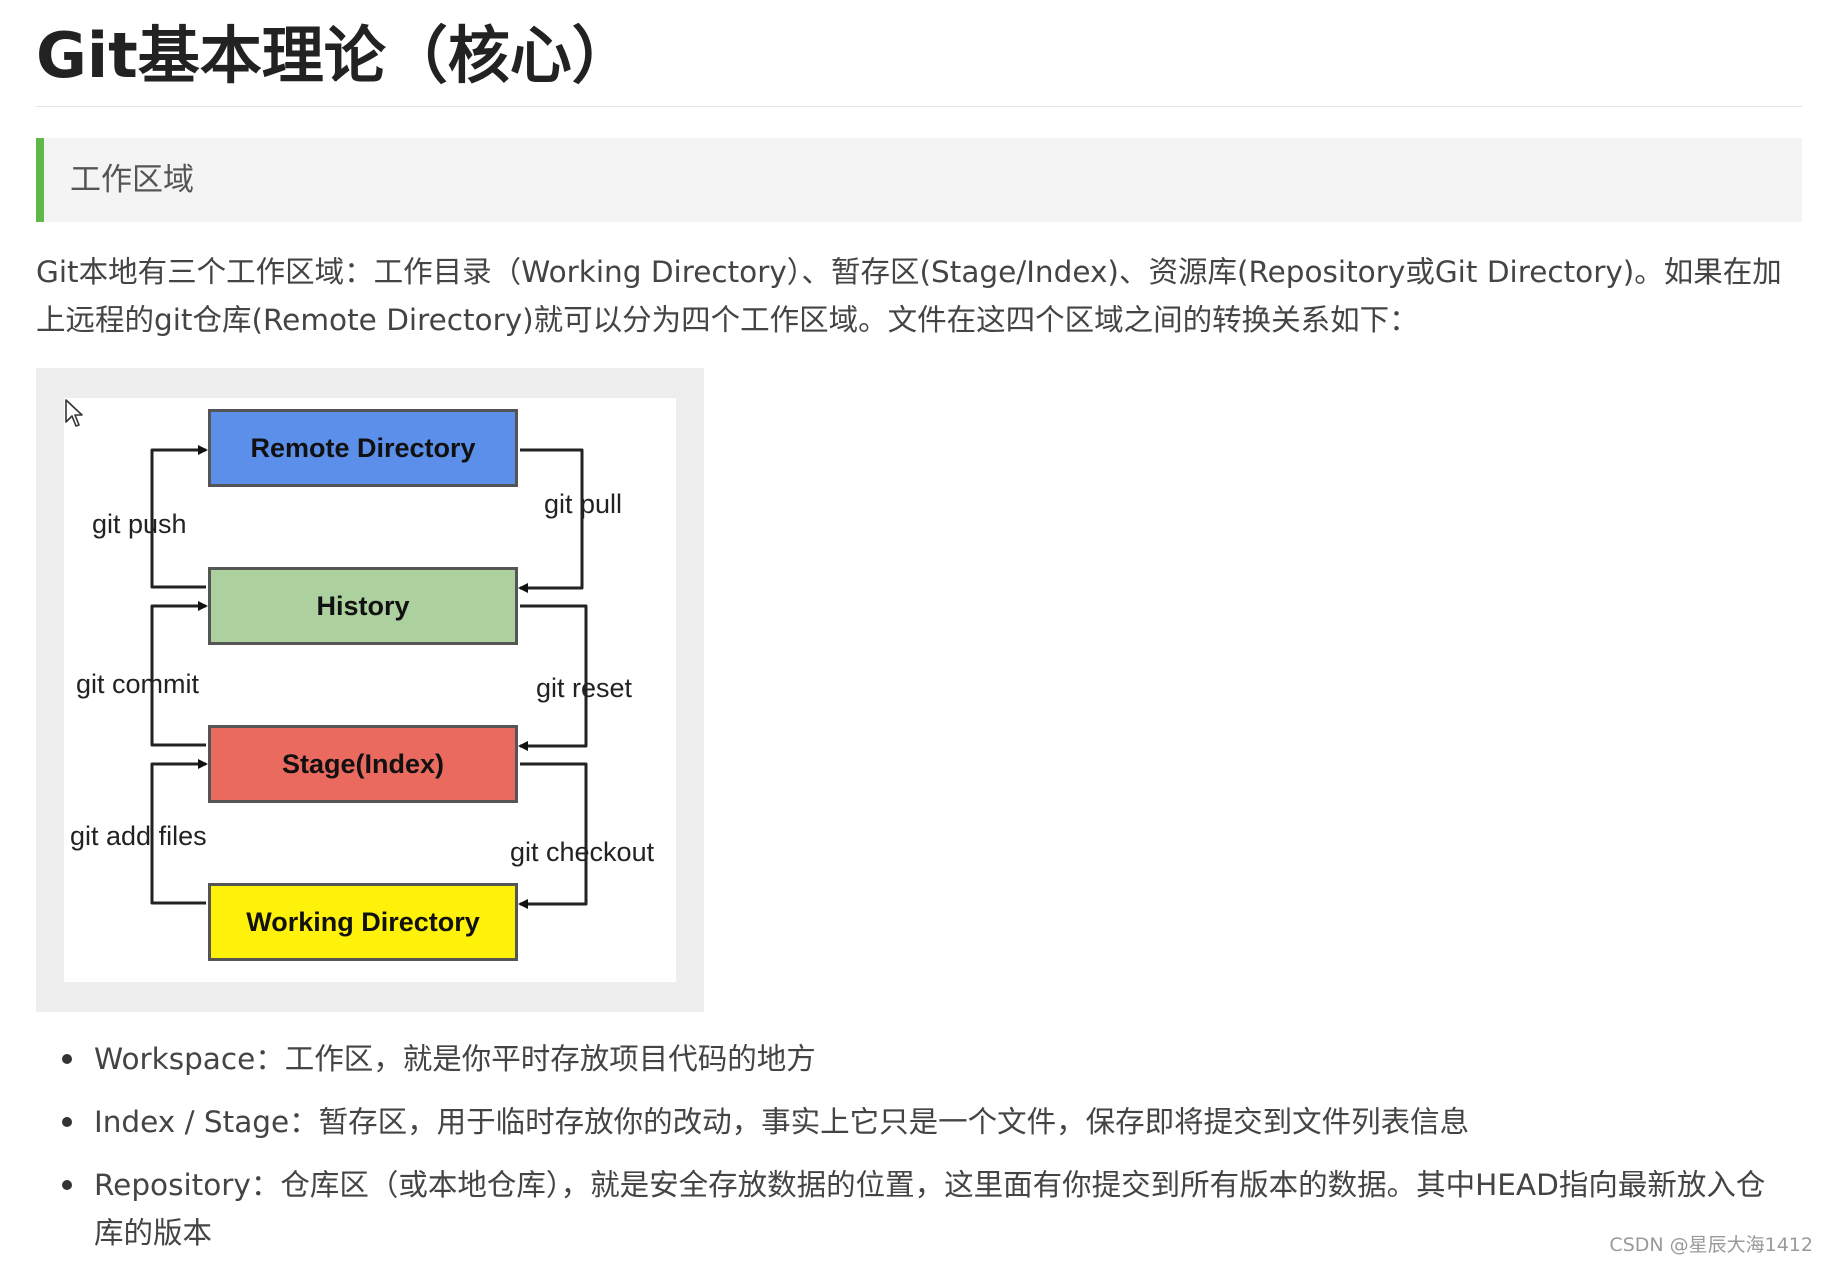 This screenshot has width=1827, height=1272. I want to click on git-push-label: git push, so click(139, 524).